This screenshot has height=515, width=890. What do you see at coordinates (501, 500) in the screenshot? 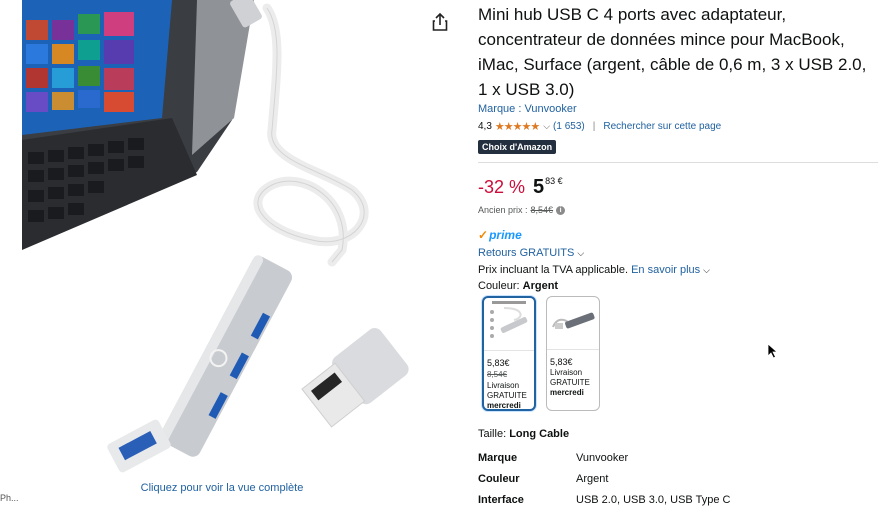
I see `spec-key: Interface` at bounding box center [501, 500].